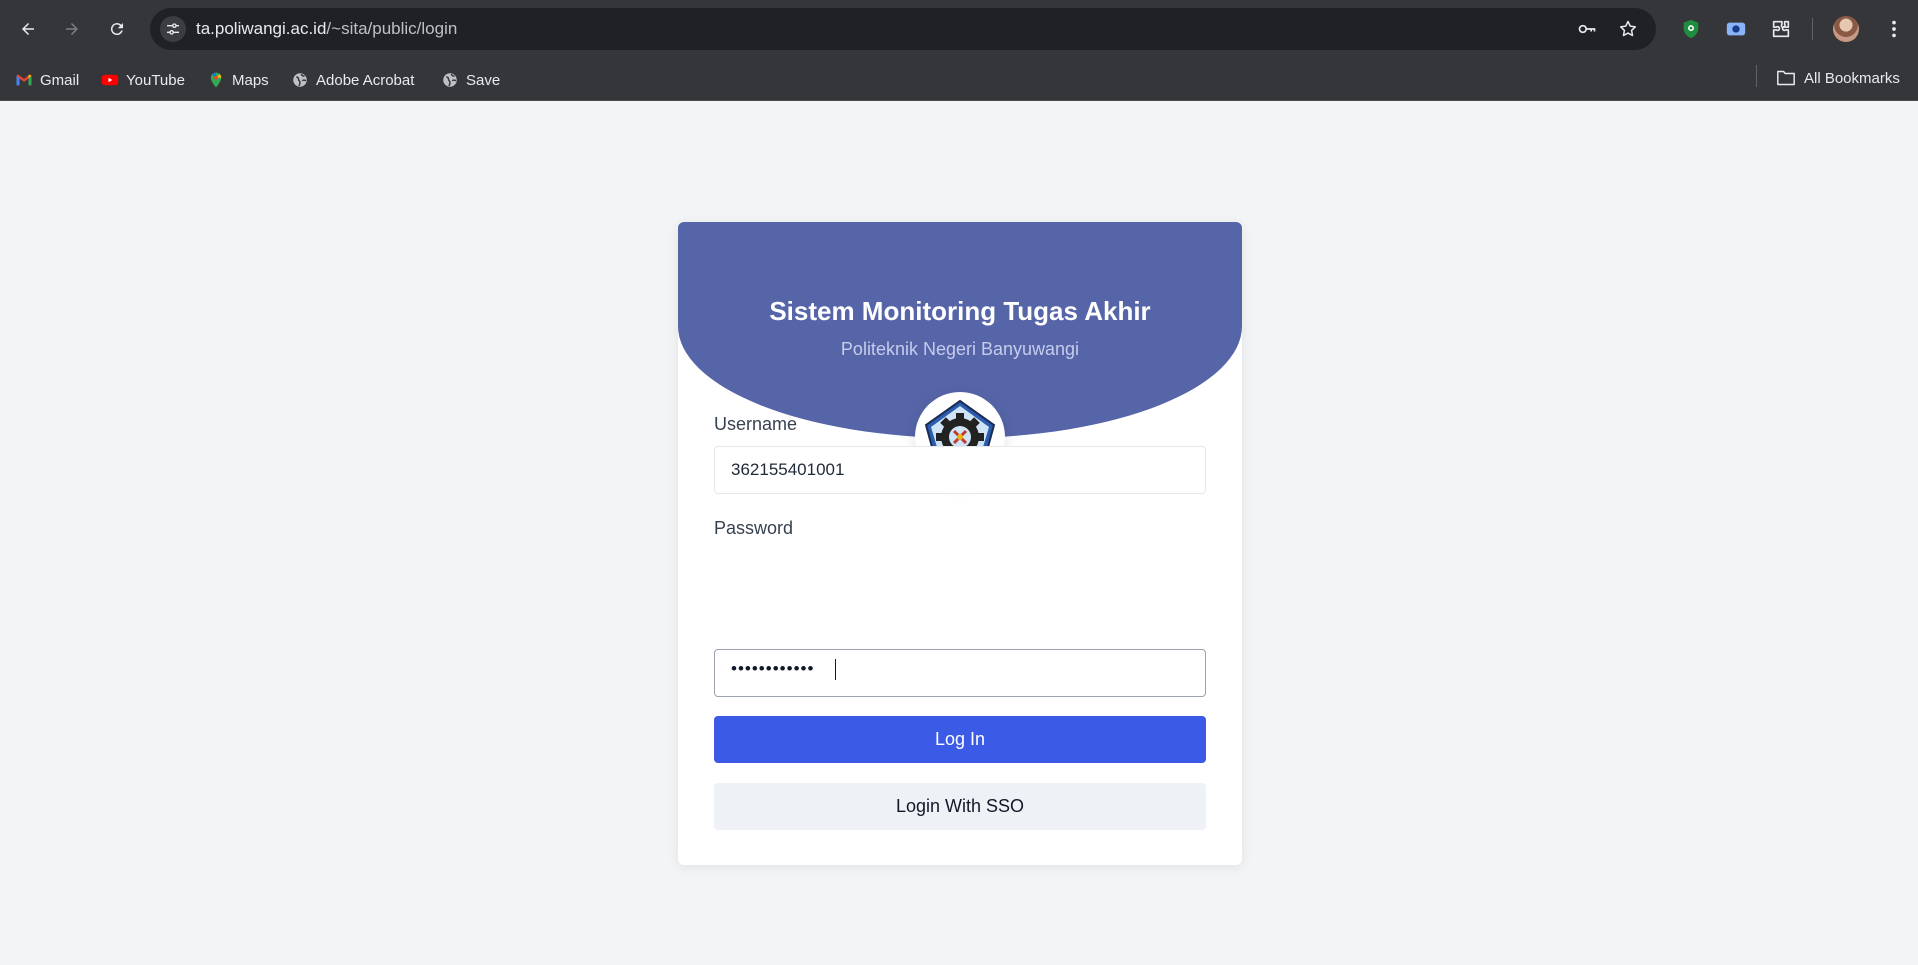 The width and height of the screenshot is (1918, 965). I want to click on forward-button, so click(72, 29).